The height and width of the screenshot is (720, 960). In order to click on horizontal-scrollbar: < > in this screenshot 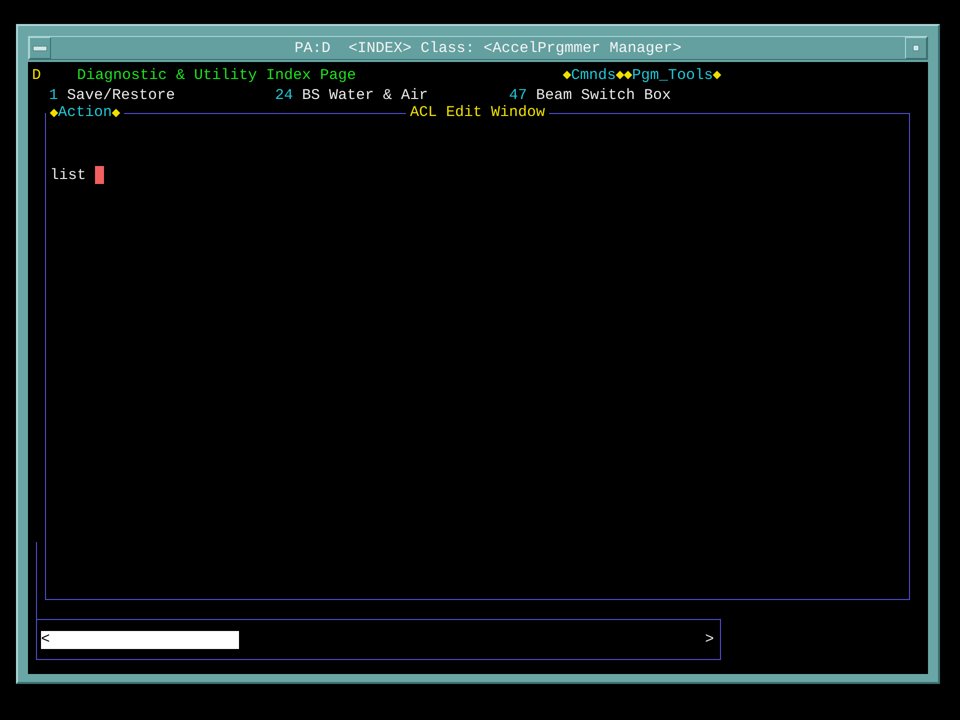, I will do `click(379, 639)`.